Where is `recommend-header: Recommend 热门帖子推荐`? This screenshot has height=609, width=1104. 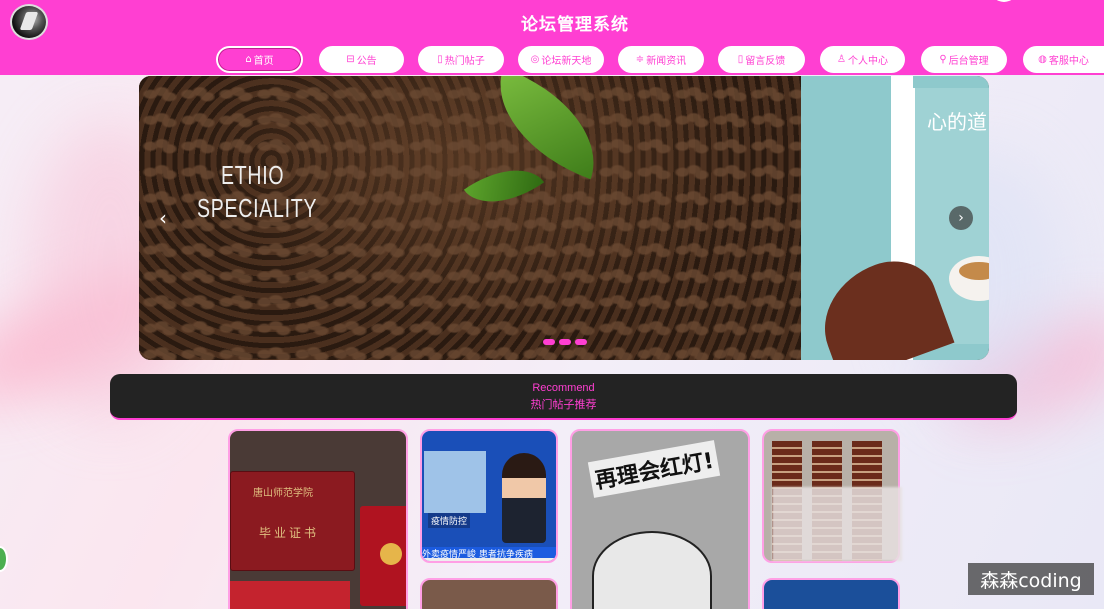
recommend-header: Recommend 热门帖子推荐 is located at coordinates (563, 397).